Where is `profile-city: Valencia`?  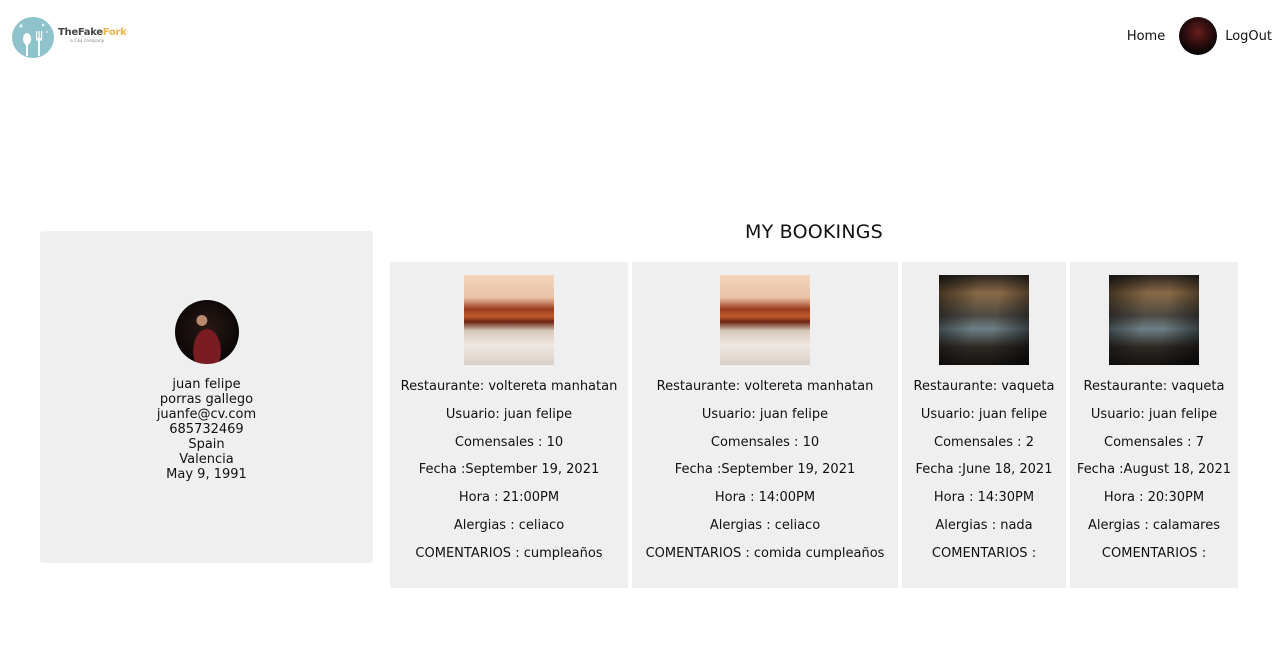
profile-city: Valencia is located at coordinates (206, 459).